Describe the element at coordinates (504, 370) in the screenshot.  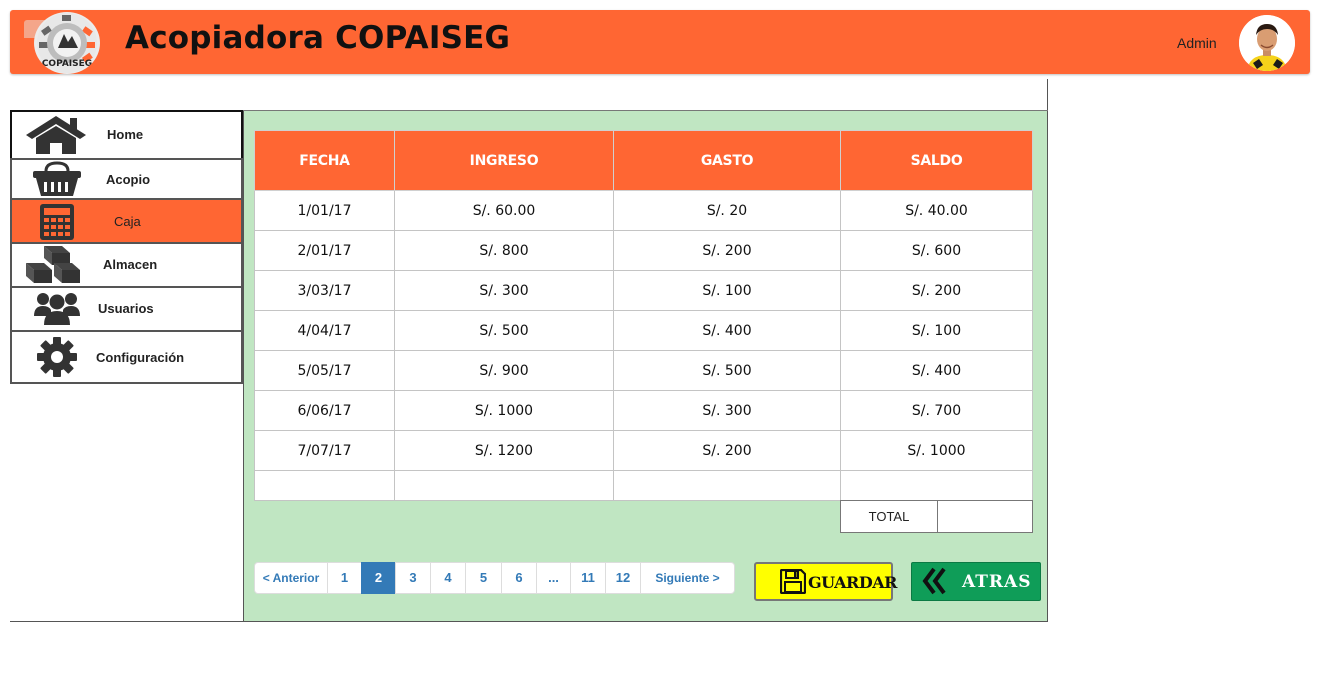
I see `cell-ingreso: S/. 900` at that location.